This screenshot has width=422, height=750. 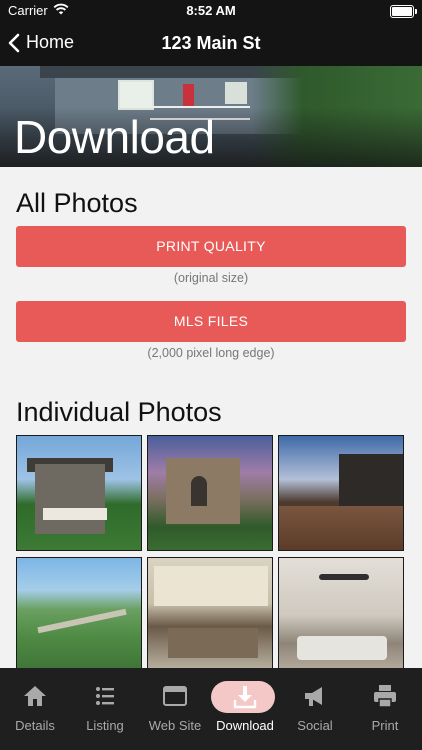 I want to click on status-time: 8:52 AM, so click(x=211, y=10).